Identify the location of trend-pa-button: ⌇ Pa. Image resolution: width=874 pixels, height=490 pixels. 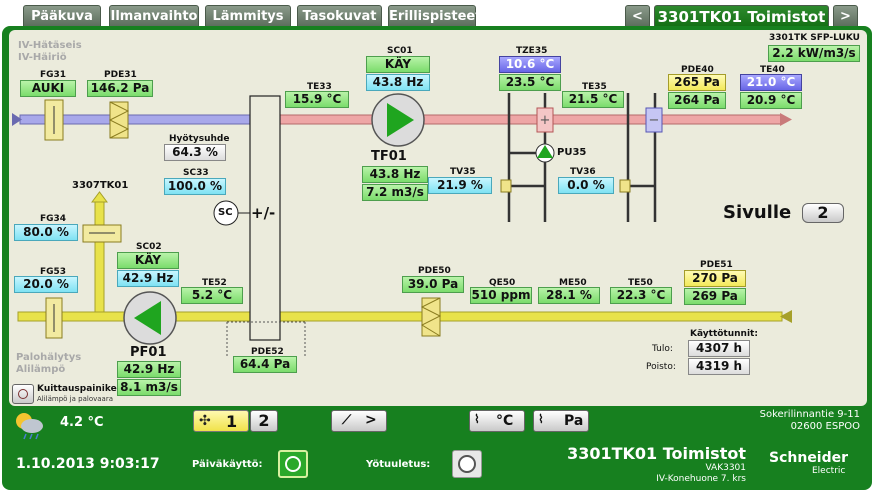
(561, 421).